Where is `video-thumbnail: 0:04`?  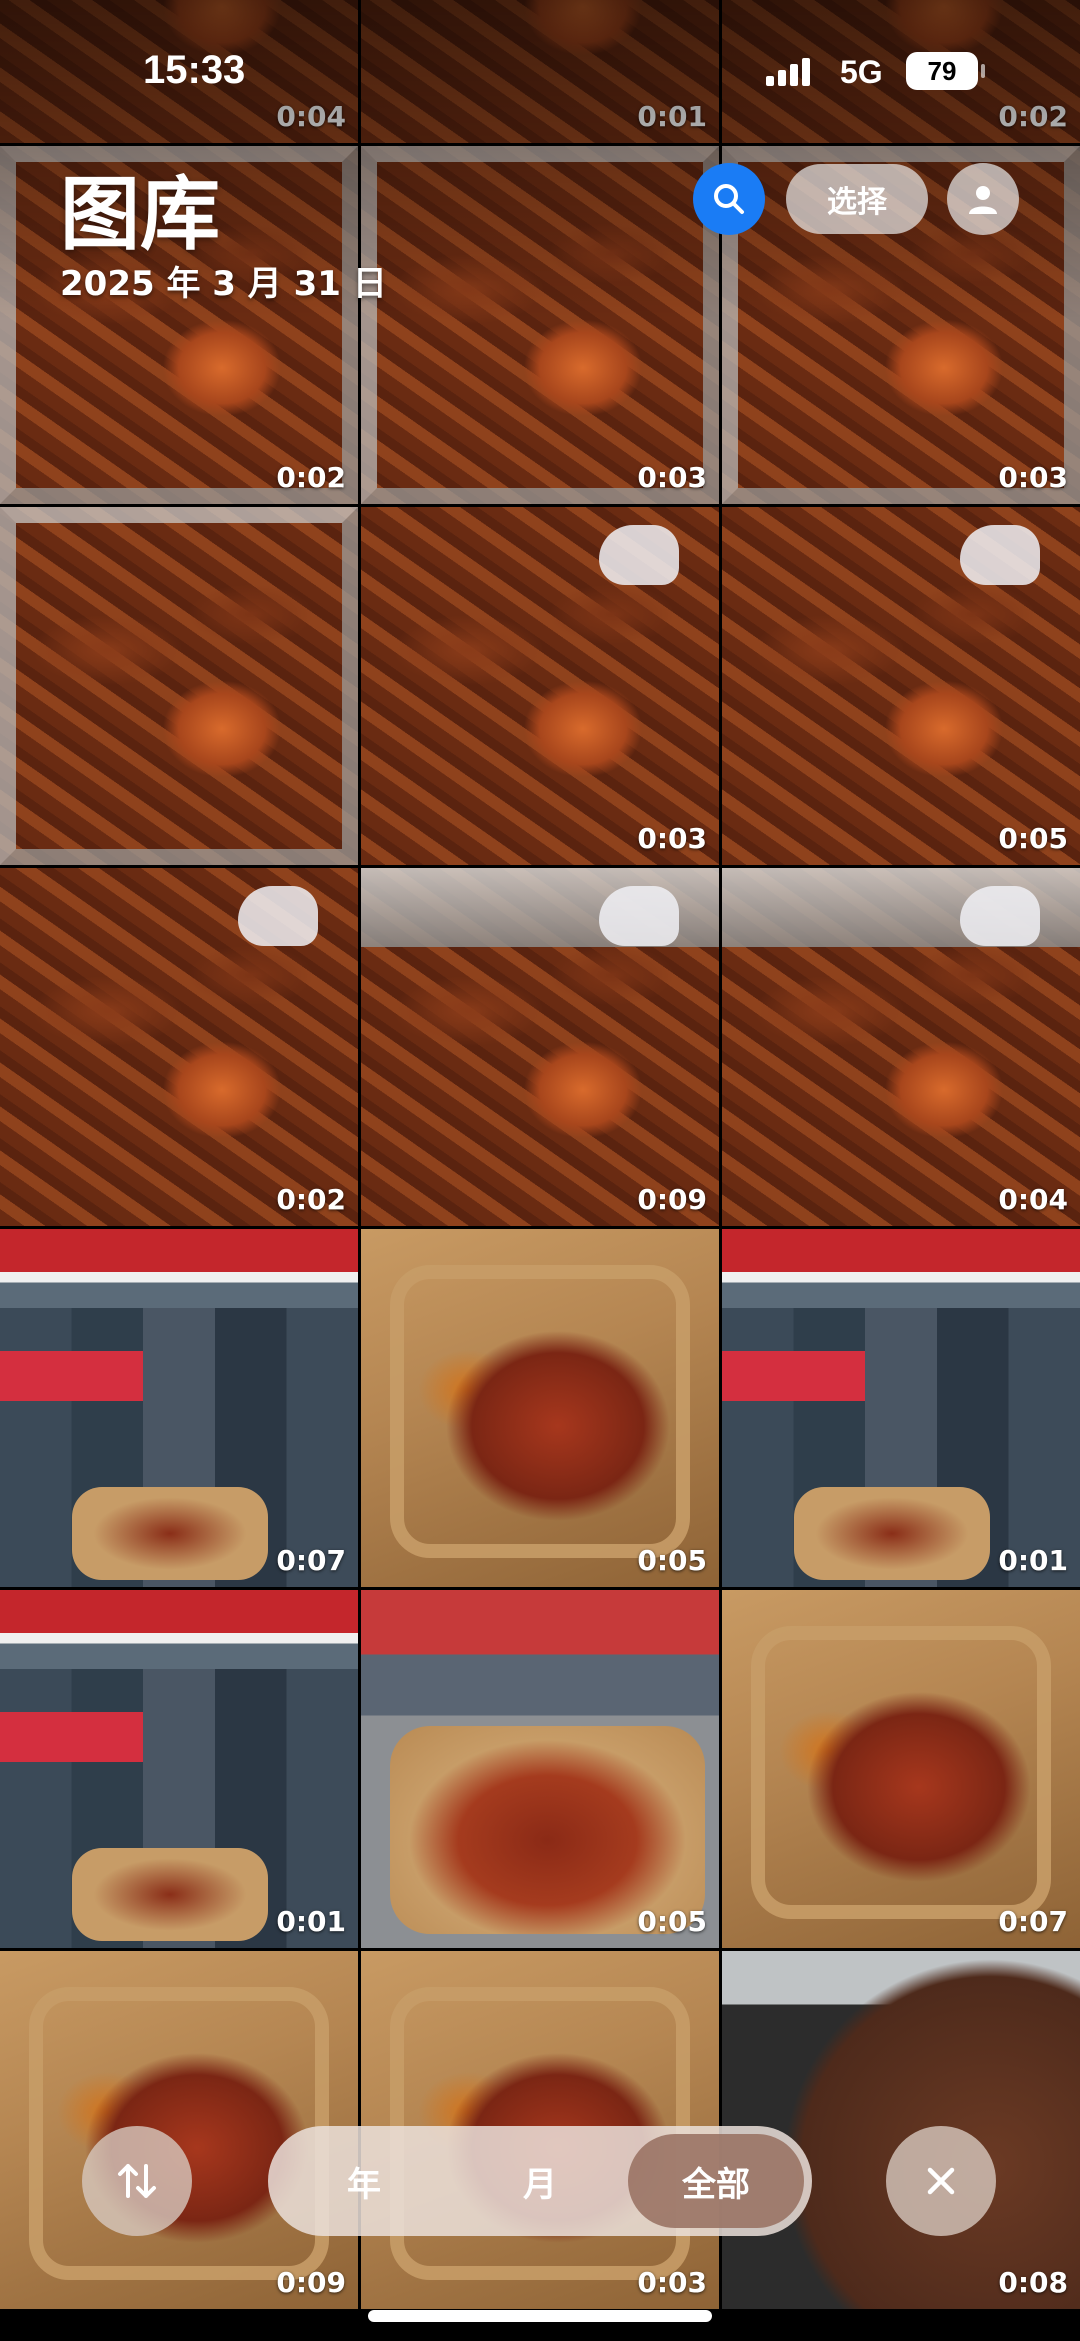
video-thumbnail: 0:04 is located at coordinates (901, 1047).